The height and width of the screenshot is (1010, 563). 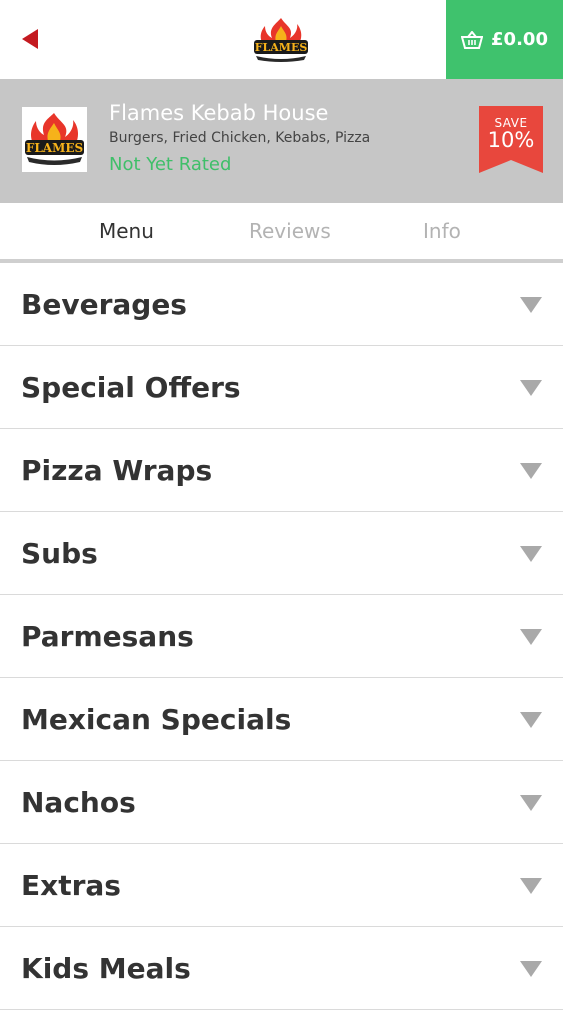 I want to click on tab-reviews: Reviews, so click(x=290, y=231).